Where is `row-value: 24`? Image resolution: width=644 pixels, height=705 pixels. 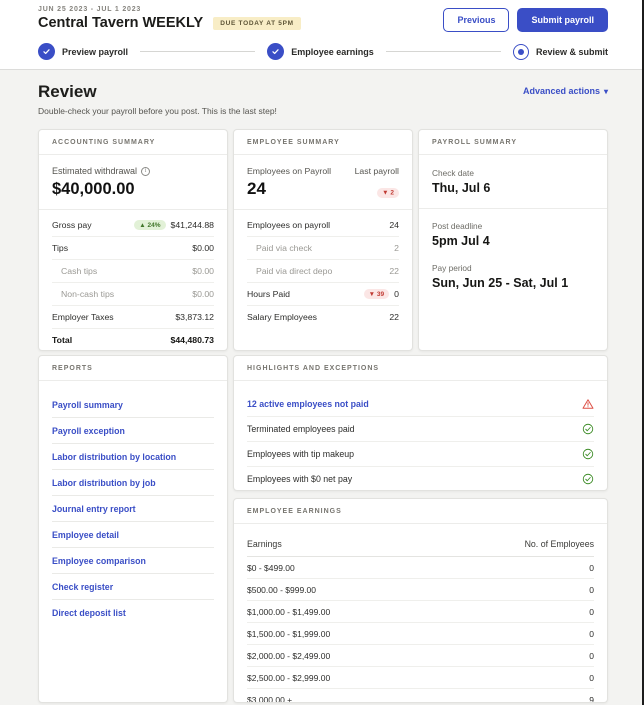
row-value: 24 is located at coordinates (394, 225).